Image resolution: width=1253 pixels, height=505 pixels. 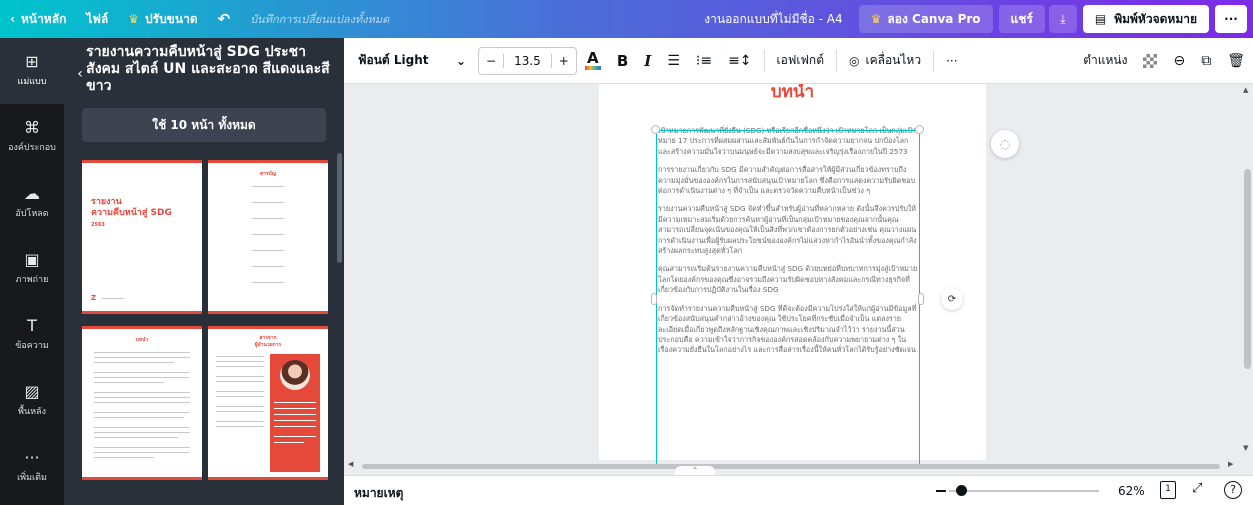 What do you see at coordinates (491, 61) in the screenshot?
I see `decrease-size-button: −` at bounding box center [491, 61].